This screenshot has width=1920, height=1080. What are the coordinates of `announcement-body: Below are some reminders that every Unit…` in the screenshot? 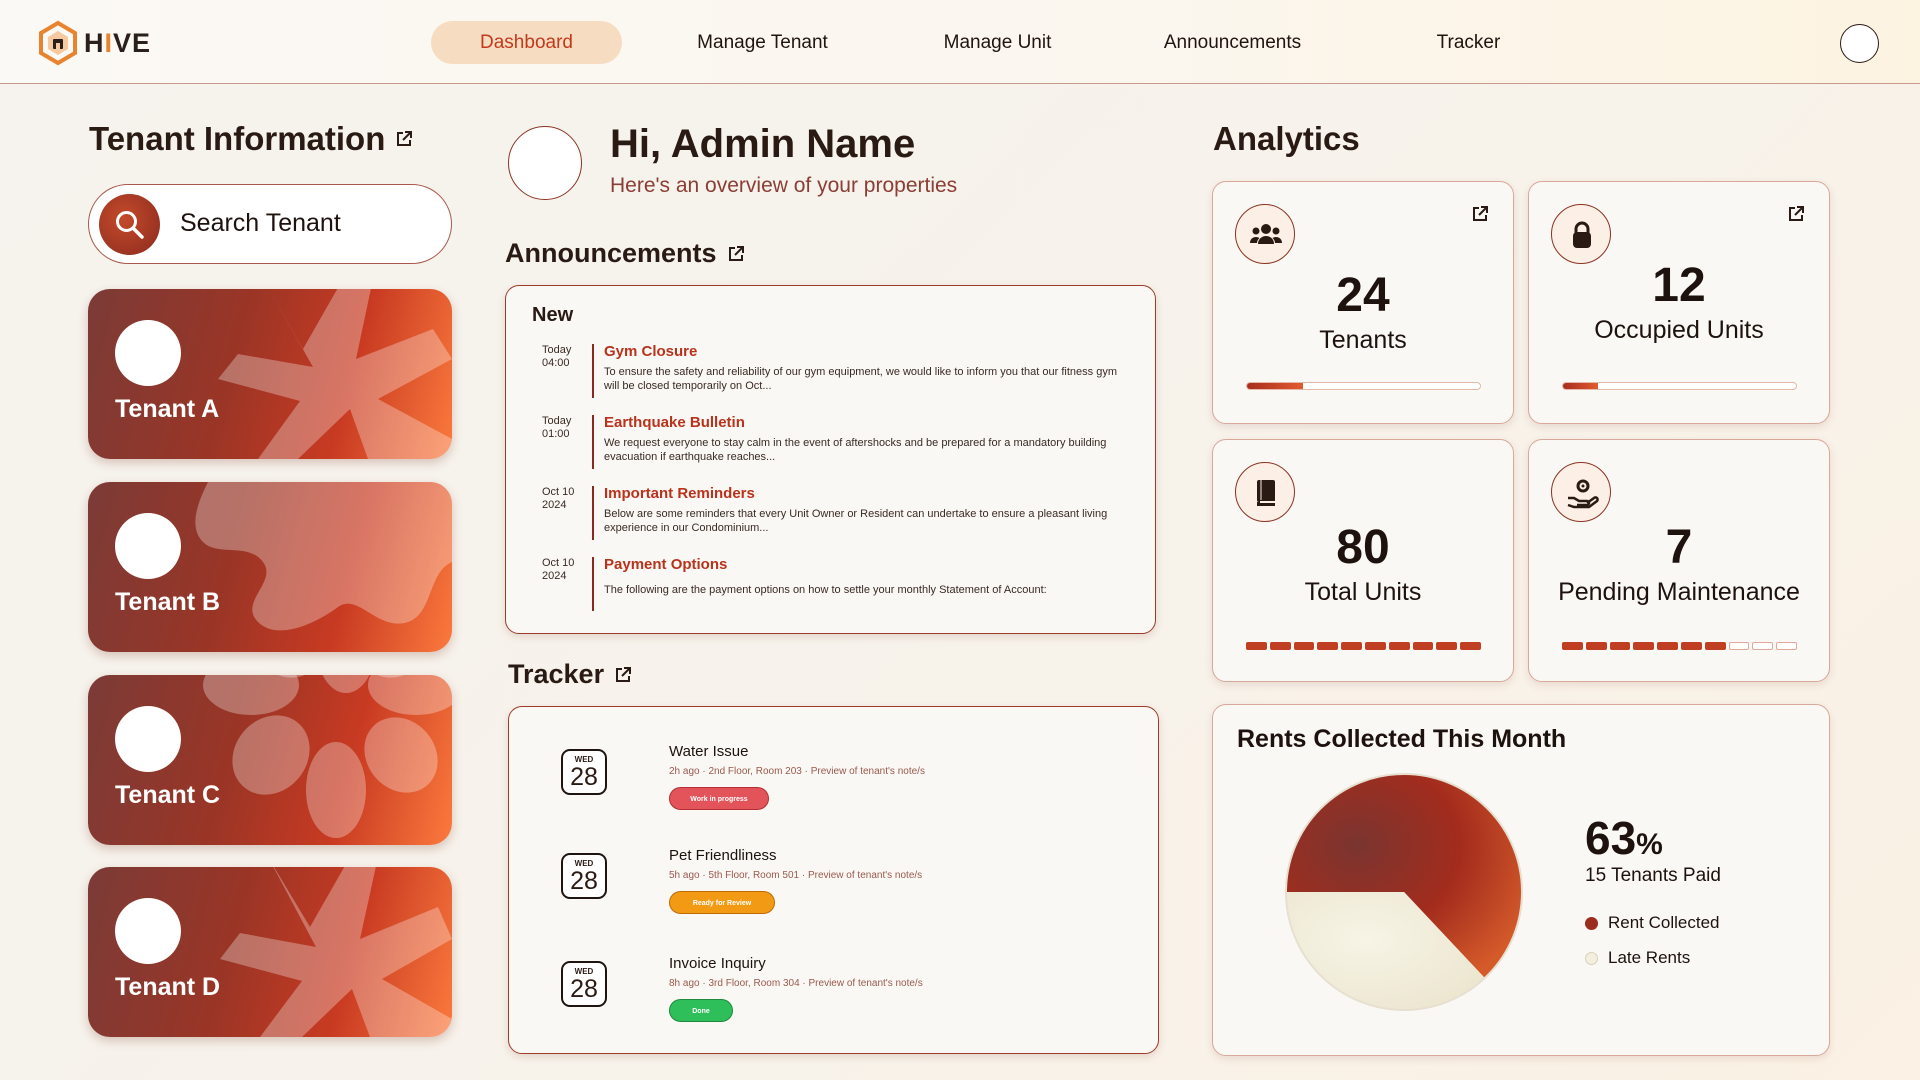 It's located at (856, 521).